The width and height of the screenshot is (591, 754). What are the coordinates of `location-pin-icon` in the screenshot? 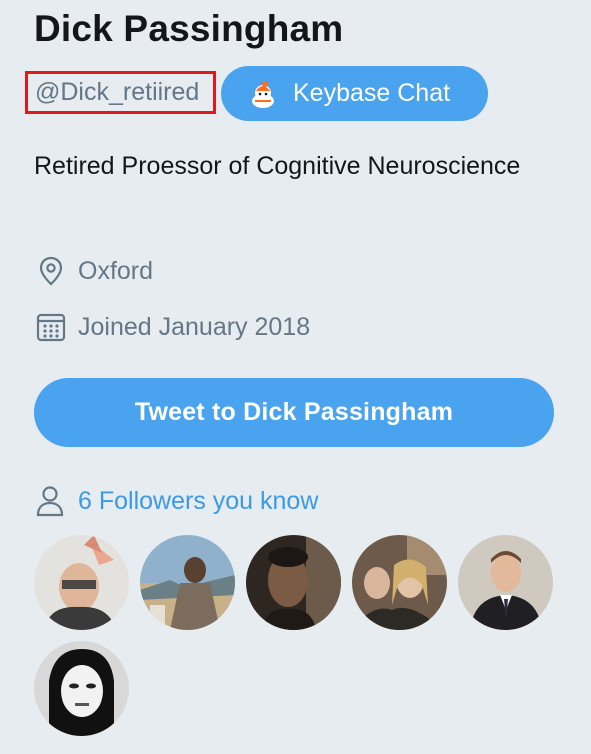 It's located at (51, 271).